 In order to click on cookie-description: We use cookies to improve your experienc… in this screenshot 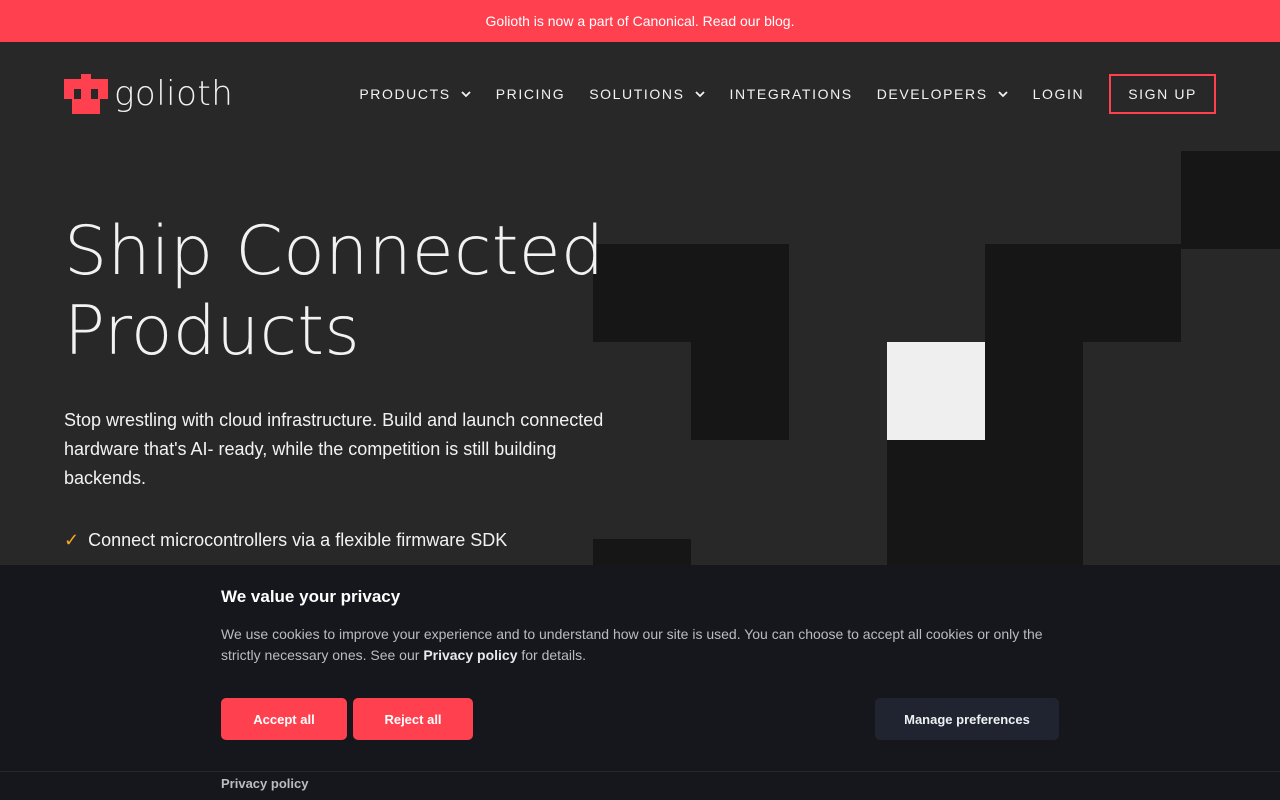, I will do `click(641, 645)`.